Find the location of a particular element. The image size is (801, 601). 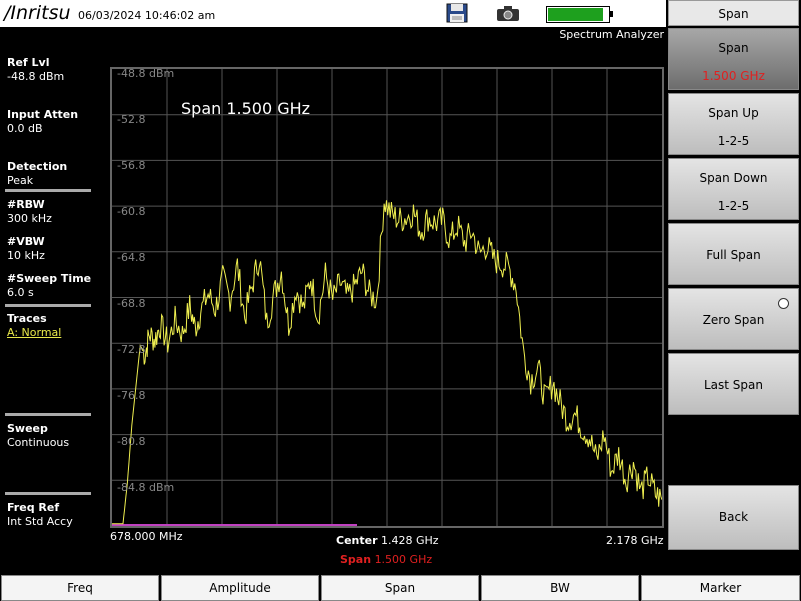

vbw: #VBW 10 kHz is located at coordinates (26, 249).